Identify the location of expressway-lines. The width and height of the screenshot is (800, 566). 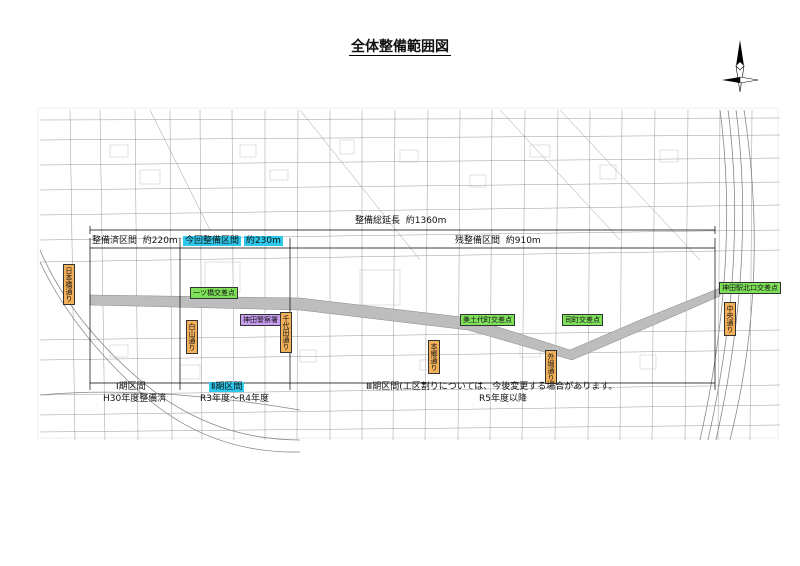
(170, 351).